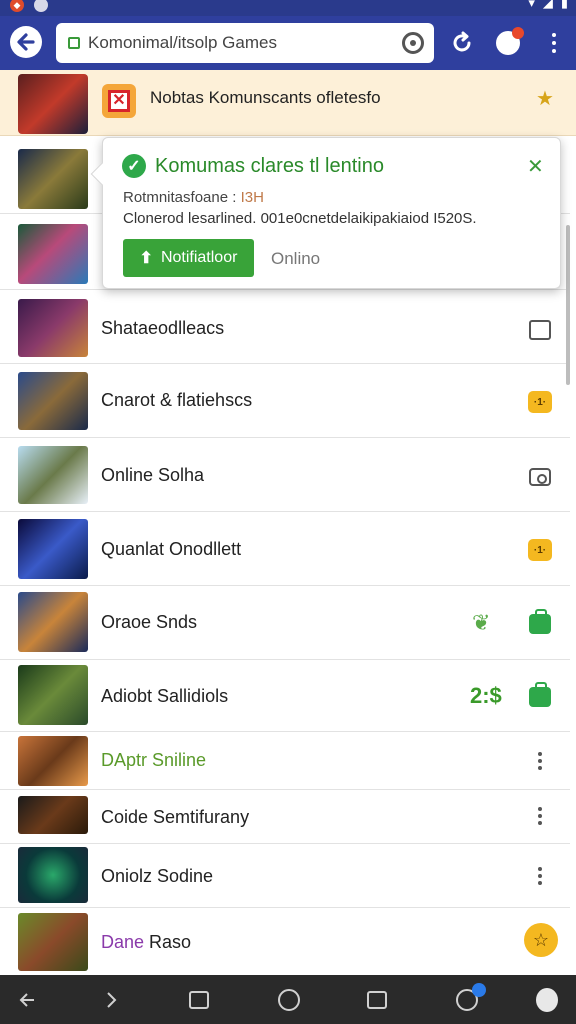 This screenshot has height=1024, width=576. What do you see at coordinates (171, 549) in the screenshot?
I see `list-item-label: Quanlat Onodllett` at bounding box center [171, 549].